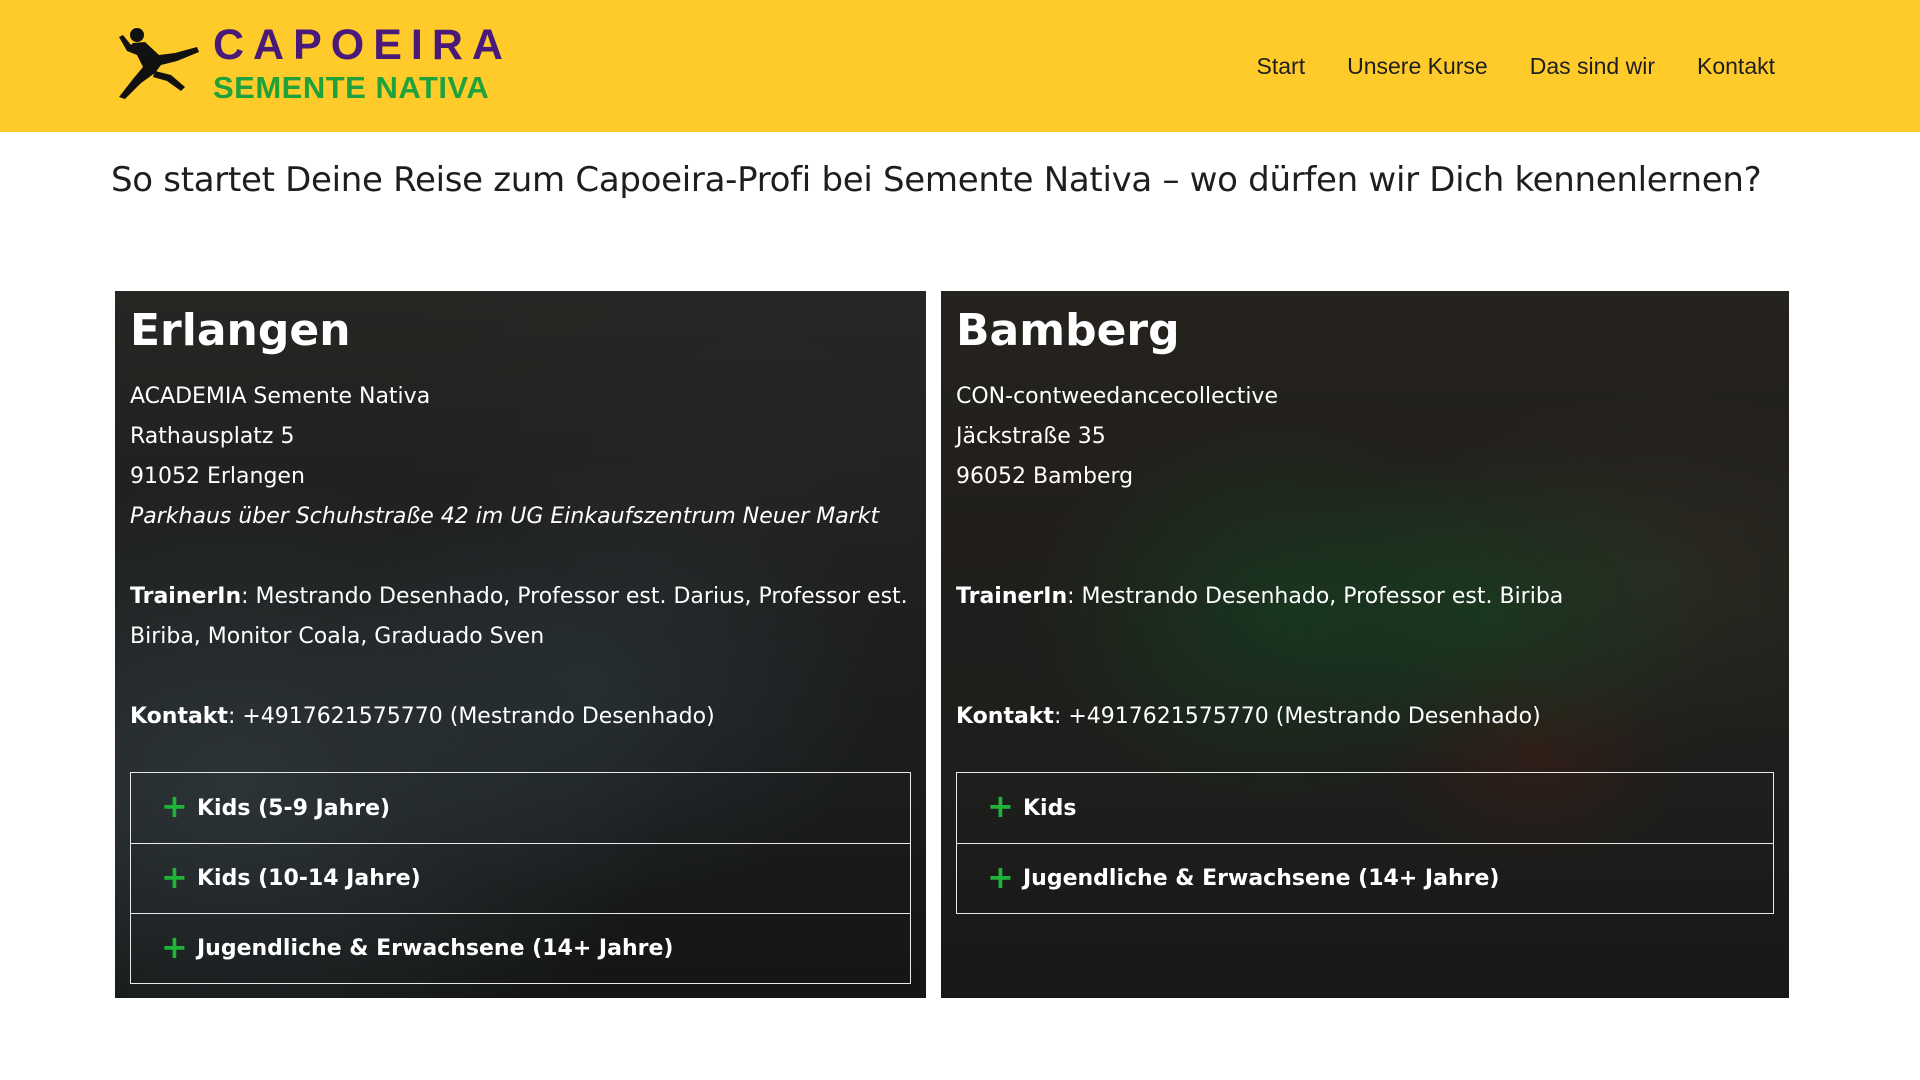 Image resolution: width=1920 pixels, height=1080 pixels. What do you see at coordinates (212, 436) in the screenshot?
I see `street-address: Rathausplatz 5` at bounding box center [212, 436].